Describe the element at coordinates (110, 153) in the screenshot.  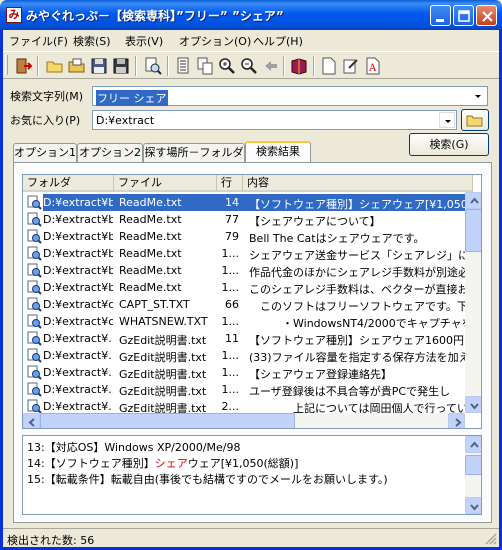
I see `tab-option2: オプション2` at that location.